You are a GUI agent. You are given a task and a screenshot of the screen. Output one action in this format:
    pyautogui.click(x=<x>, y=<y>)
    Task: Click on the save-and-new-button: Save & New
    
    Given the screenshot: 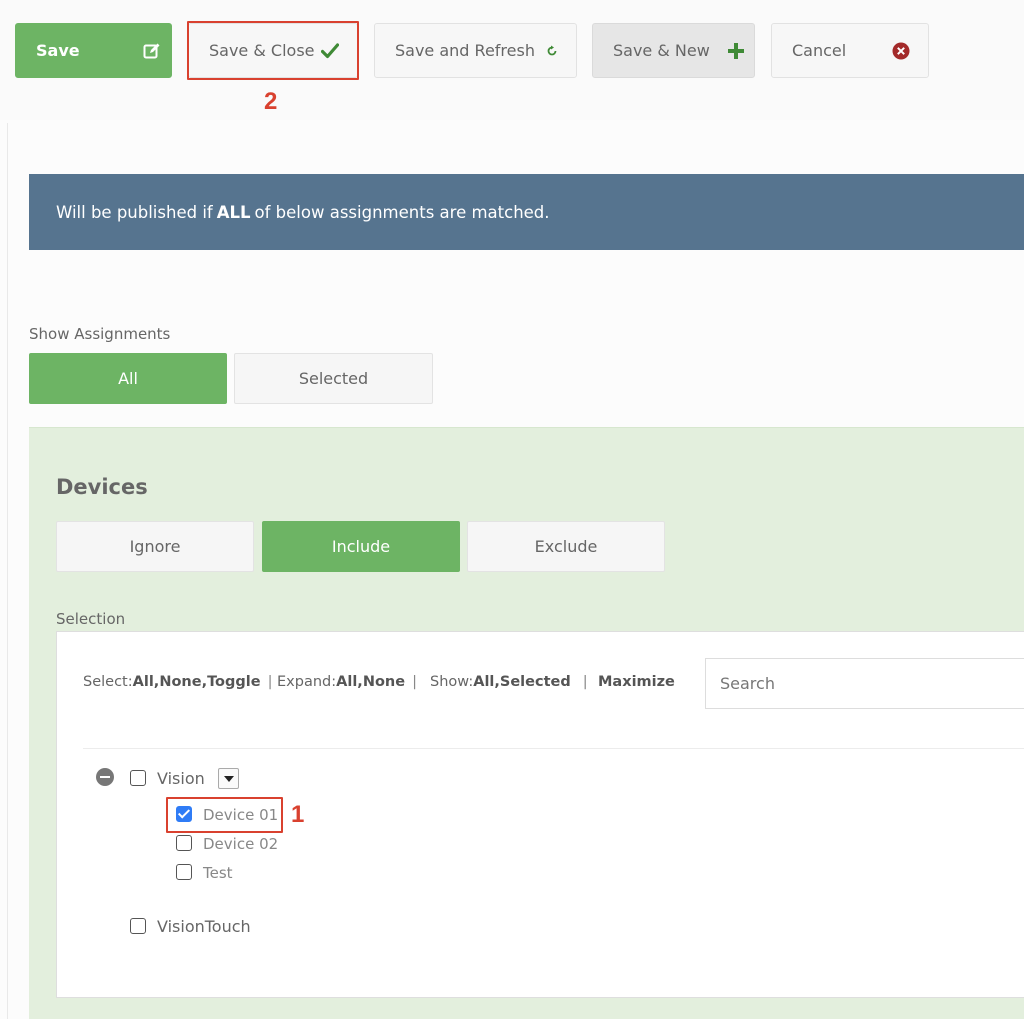 What is the action you would take?
    pyautogui.click(x=673, y=50)
    